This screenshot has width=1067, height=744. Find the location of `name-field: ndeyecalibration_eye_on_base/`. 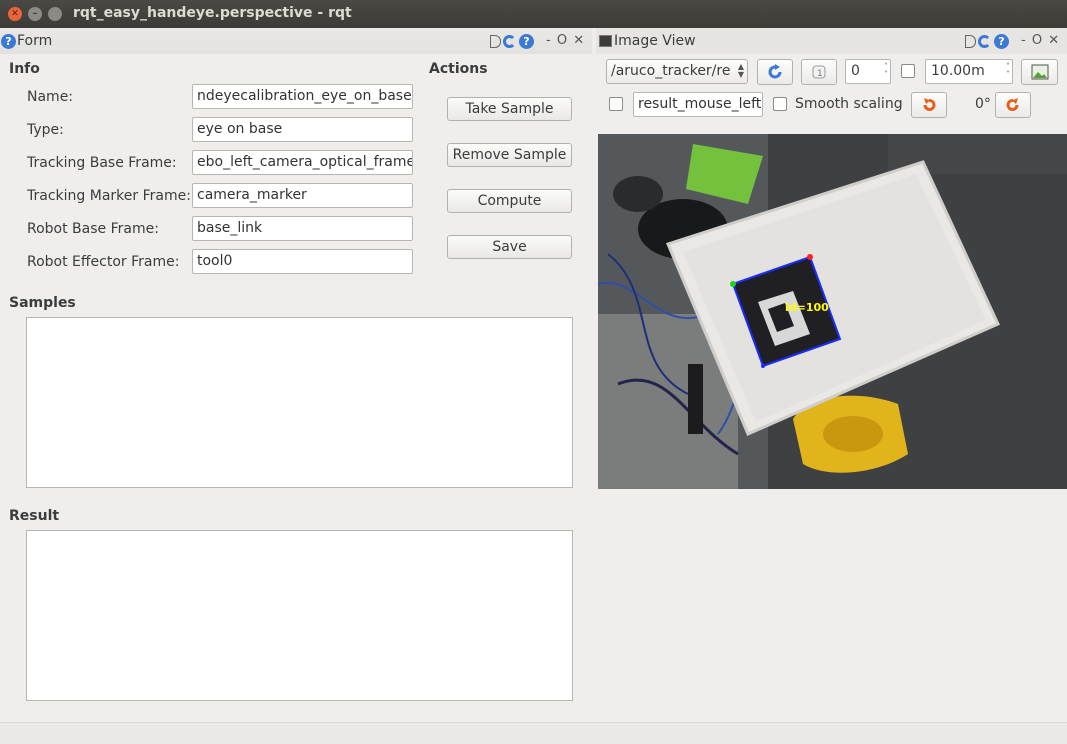

name-field: ndeyecalibration_eye_on_base/ is located at coordinates (302, 96).